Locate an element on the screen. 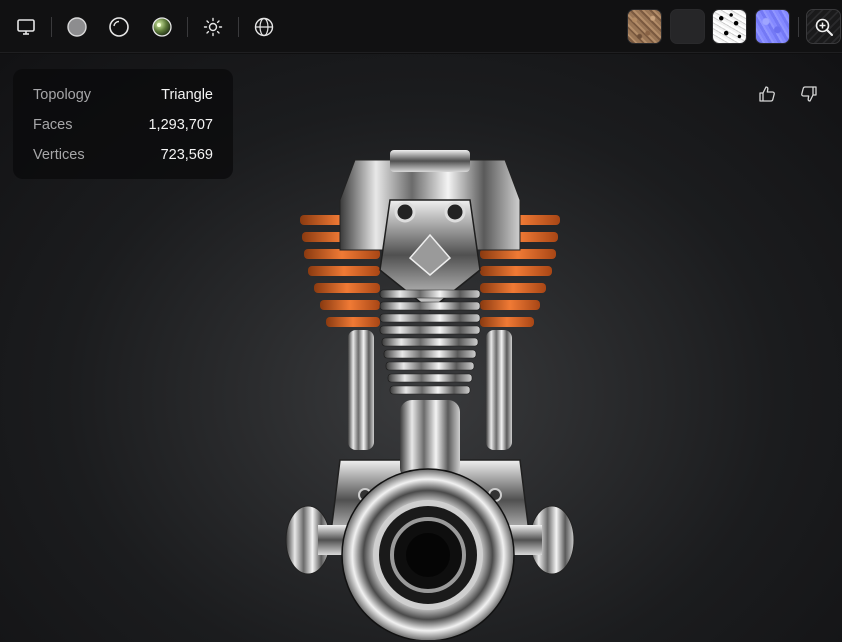 This screenshot has height=642, width=842. normal-map is located at coordinates (772, 26).